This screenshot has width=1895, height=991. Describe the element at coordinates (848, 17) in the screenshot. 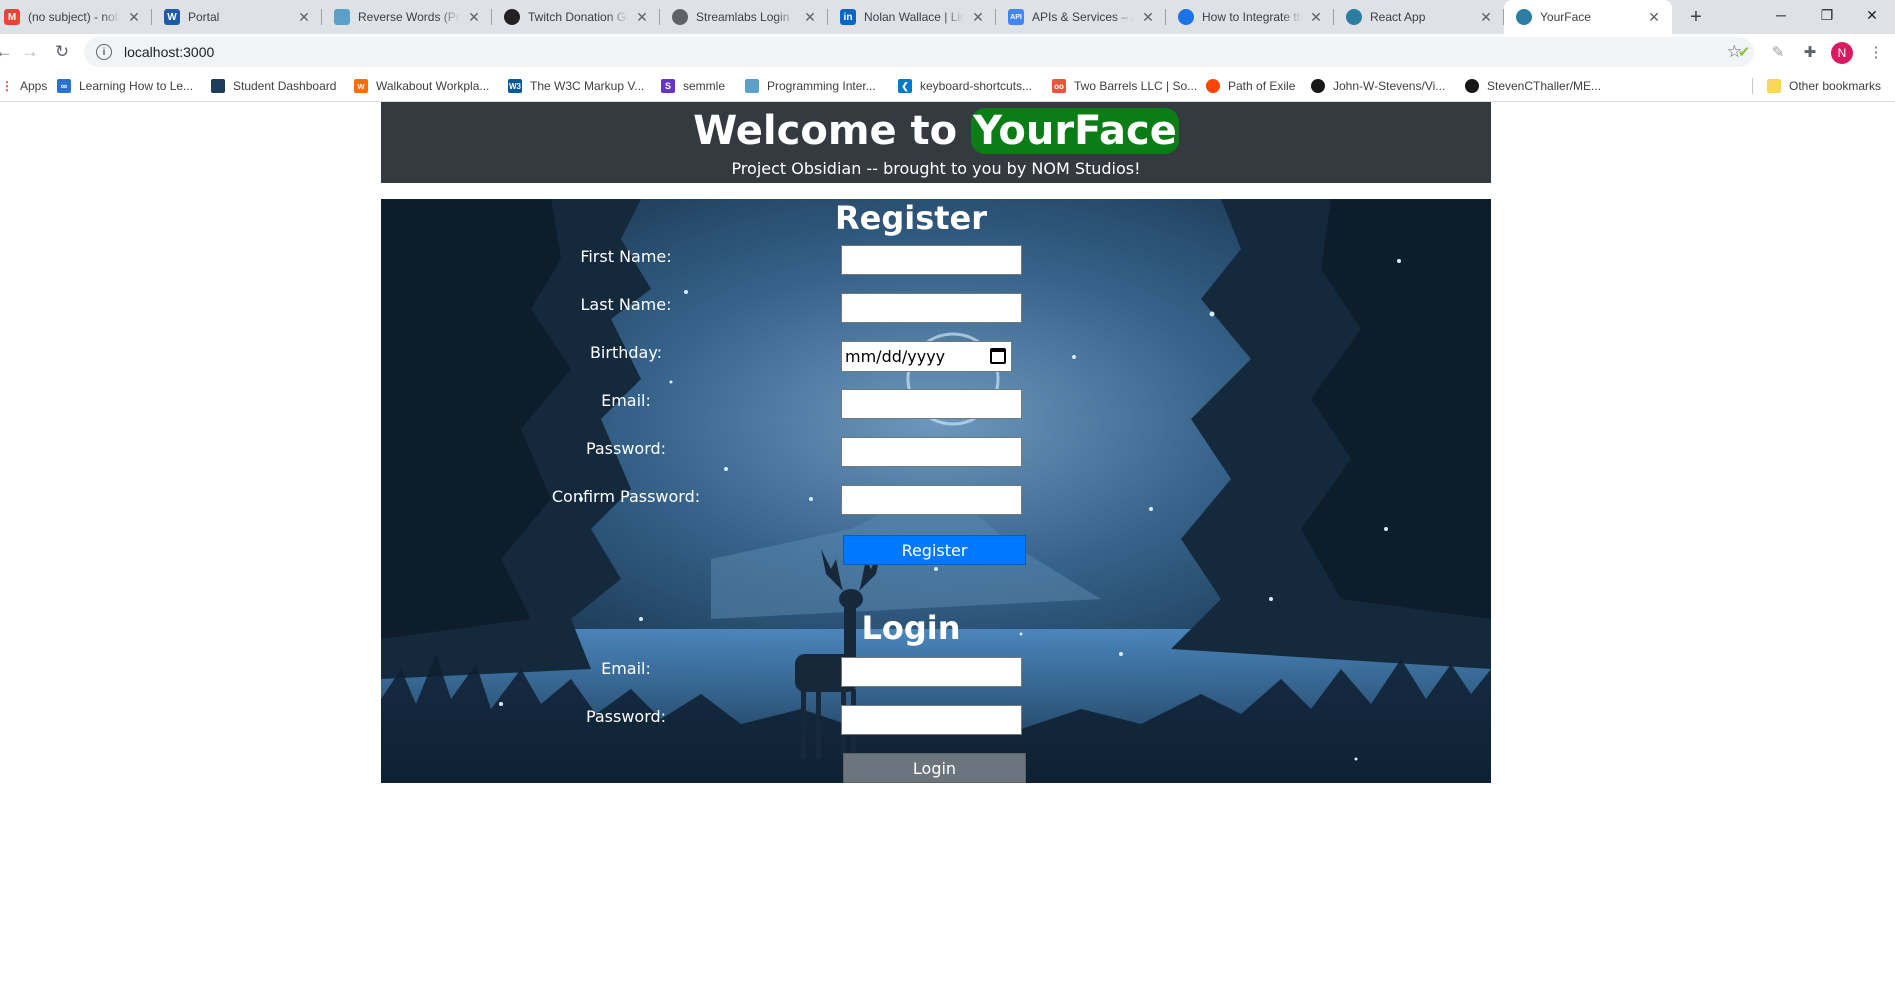

I see `linkedin-icon: in` at that location.